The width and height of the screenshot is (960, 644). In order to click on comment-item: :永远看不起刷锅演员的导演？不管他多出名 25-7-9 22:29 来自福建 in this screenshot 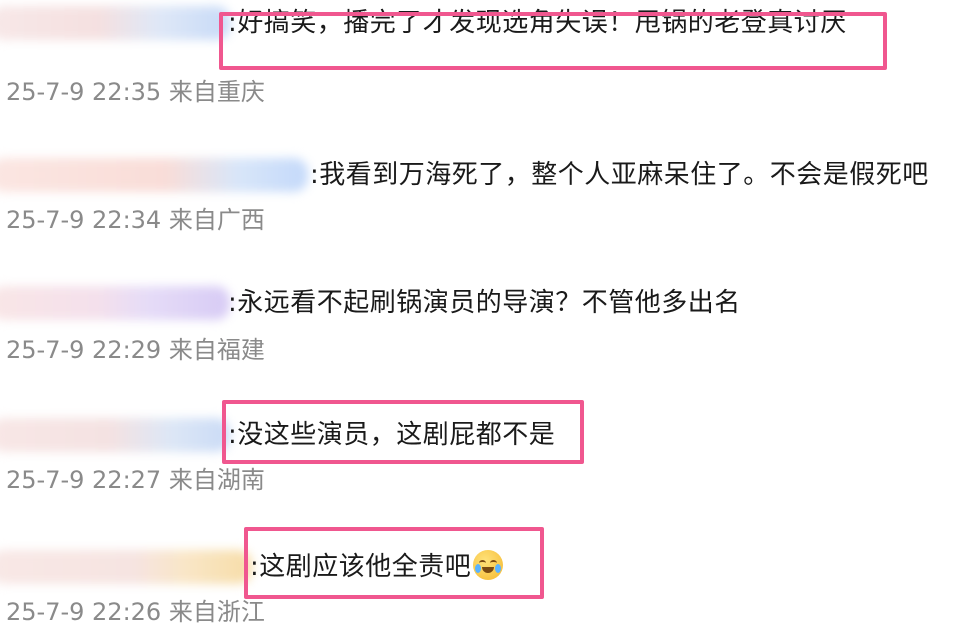, I will do `click(480, 322)`.